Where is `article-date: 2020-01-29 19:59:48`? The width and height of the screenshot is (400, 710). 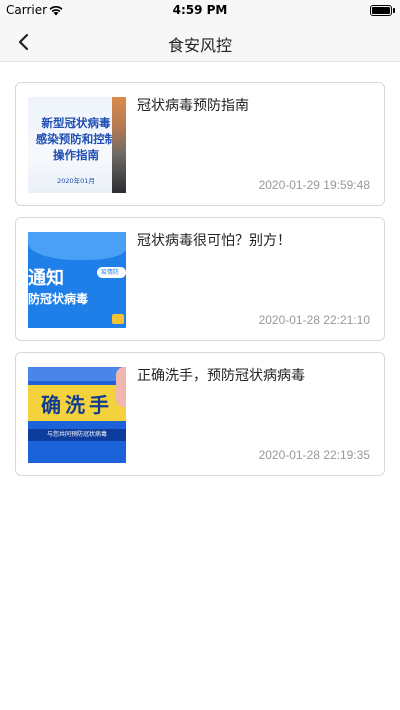 article-date: 2020-01-29 19:59:48 is located at coordinates (314, 185).